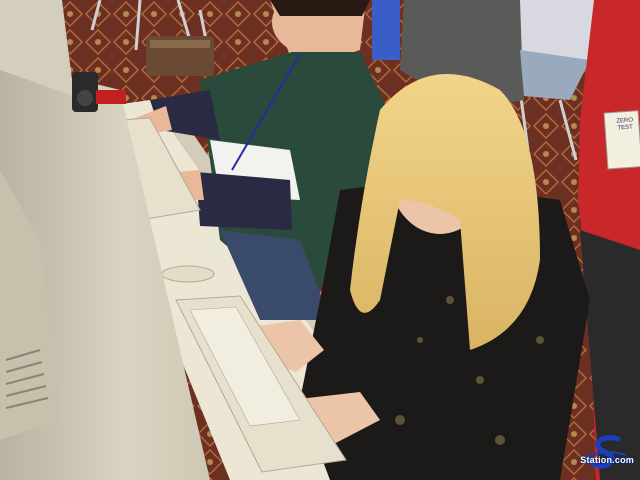 This screenshot has width=640, height=480. What do you see at coordinates (188, 274) in the screenshot?
I see `mouse` at bounding box center [188, 274].